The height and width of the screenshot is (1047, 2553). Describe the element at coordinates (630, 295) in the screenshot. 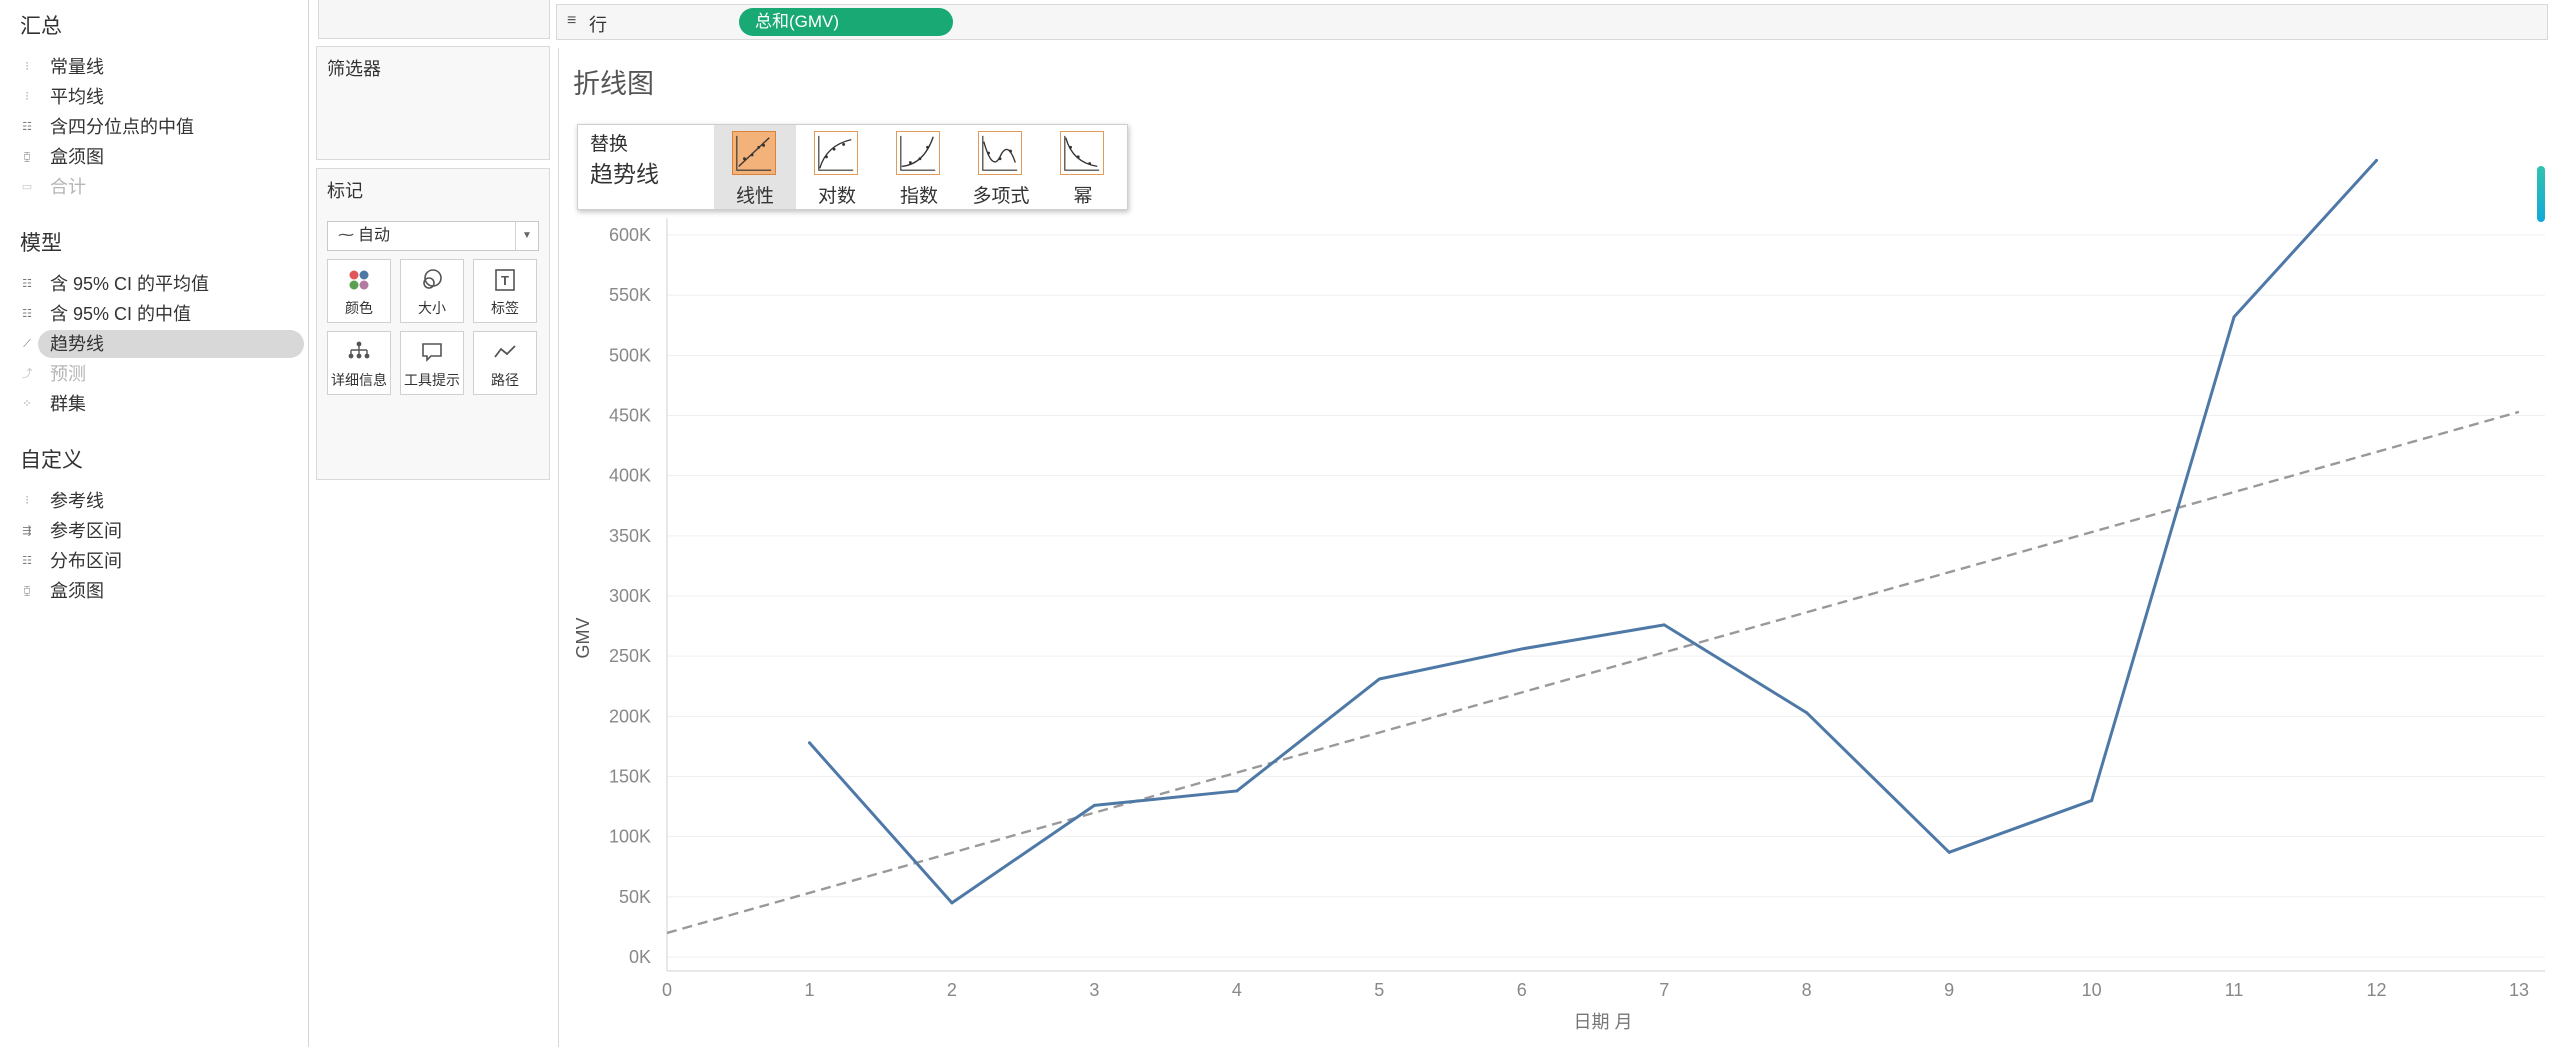

I see `y-tick-label: 550K` at that location.